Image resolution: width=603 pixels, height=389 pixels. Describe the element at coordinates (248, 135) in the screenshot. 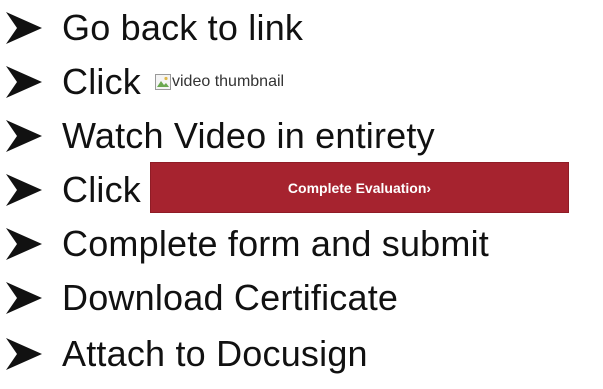

I see `step-text: Watch Video in entirety` at that location.